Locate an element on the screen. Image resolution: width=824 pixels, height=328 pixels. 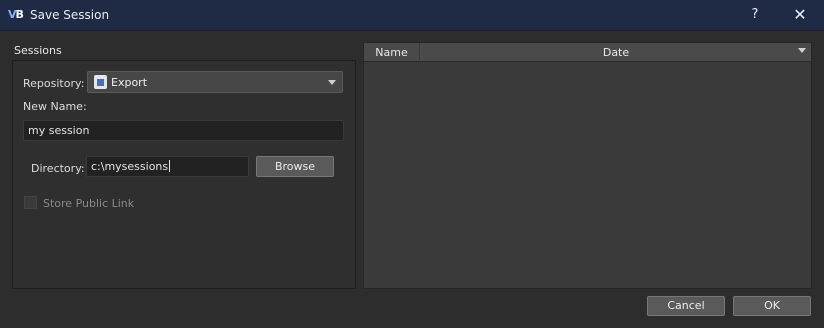
new-name-input: my session is located at coordinates (183, 130).